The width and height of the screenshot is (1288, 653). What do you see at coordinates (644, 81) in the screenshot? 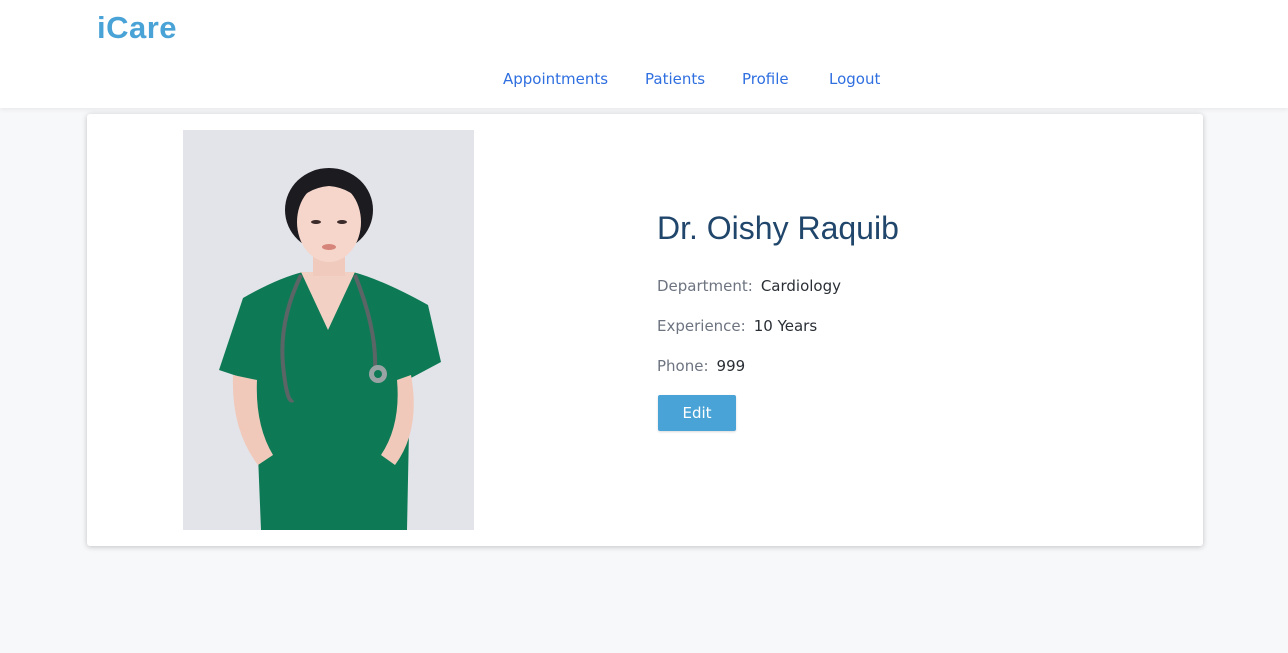
I see `main-nav: Appointments Patients Profile Logout` at bounding box center [644, 81].